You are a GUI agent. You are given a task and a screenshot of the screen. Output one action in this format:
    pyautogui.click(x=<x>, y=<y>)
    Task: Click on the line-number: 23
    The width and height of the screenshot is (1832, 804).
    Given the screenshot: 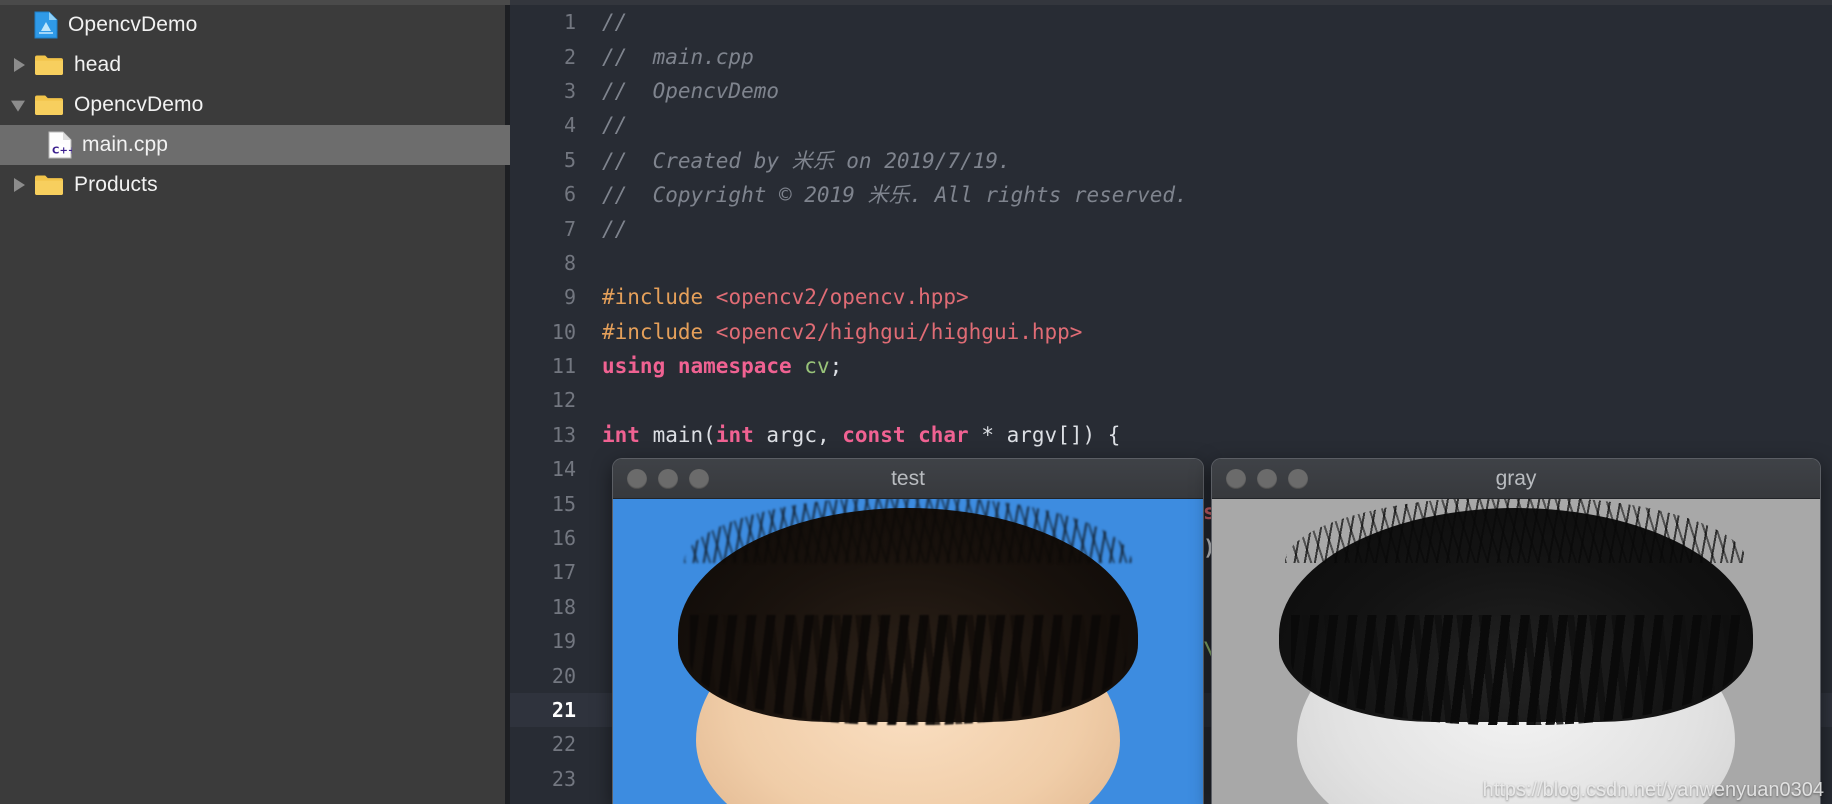 What is the action you would take?
    pyautogui.click(x=563, y=778)
    